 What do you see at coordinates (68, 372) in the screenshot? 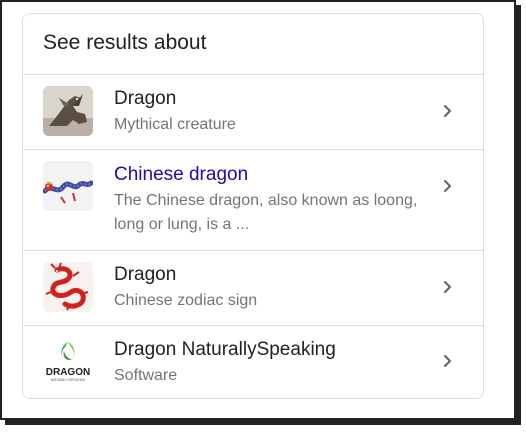
I see `svg-text: DRAGON` at bounding box center [68, 372].